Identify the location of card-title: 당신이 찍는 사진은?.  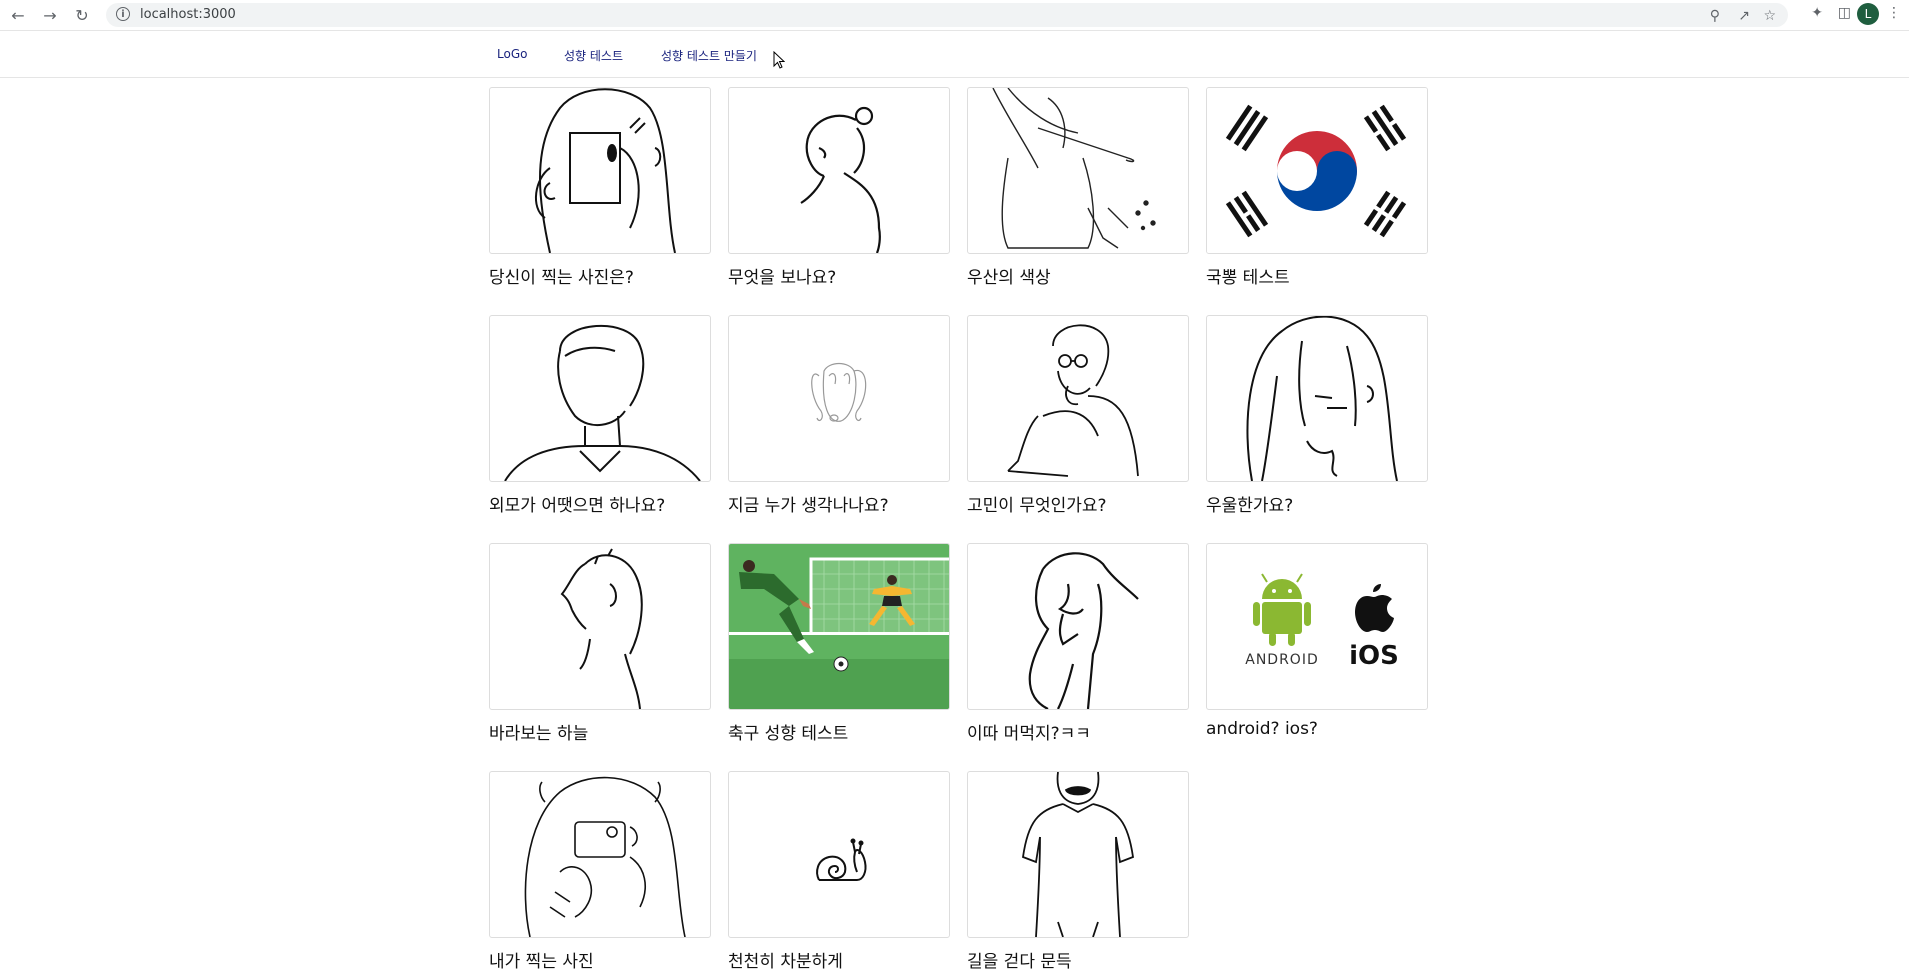
(600, 275).